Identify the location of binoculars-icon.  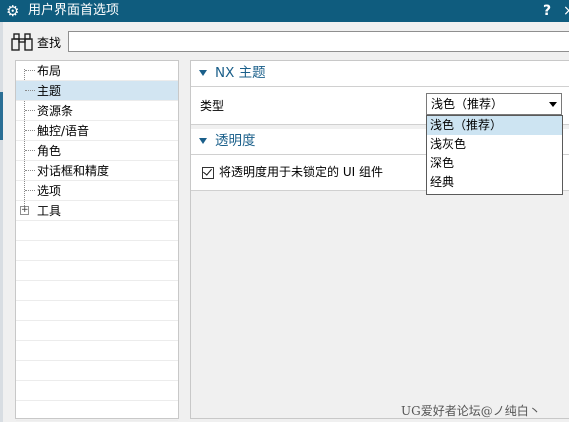
(23, 42).